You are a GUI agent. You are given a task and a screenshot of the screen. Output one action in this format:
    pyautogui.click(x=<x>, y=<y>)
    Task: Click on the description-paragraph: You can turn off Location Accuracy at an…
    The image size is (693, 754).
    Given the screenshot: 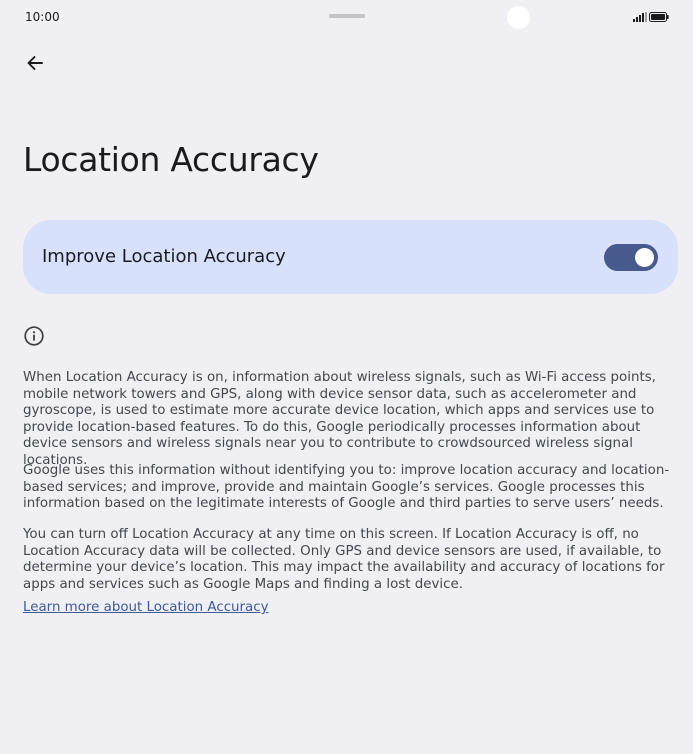 What is the action you would take?
    pyautogui.click(x=344, y=559)
    